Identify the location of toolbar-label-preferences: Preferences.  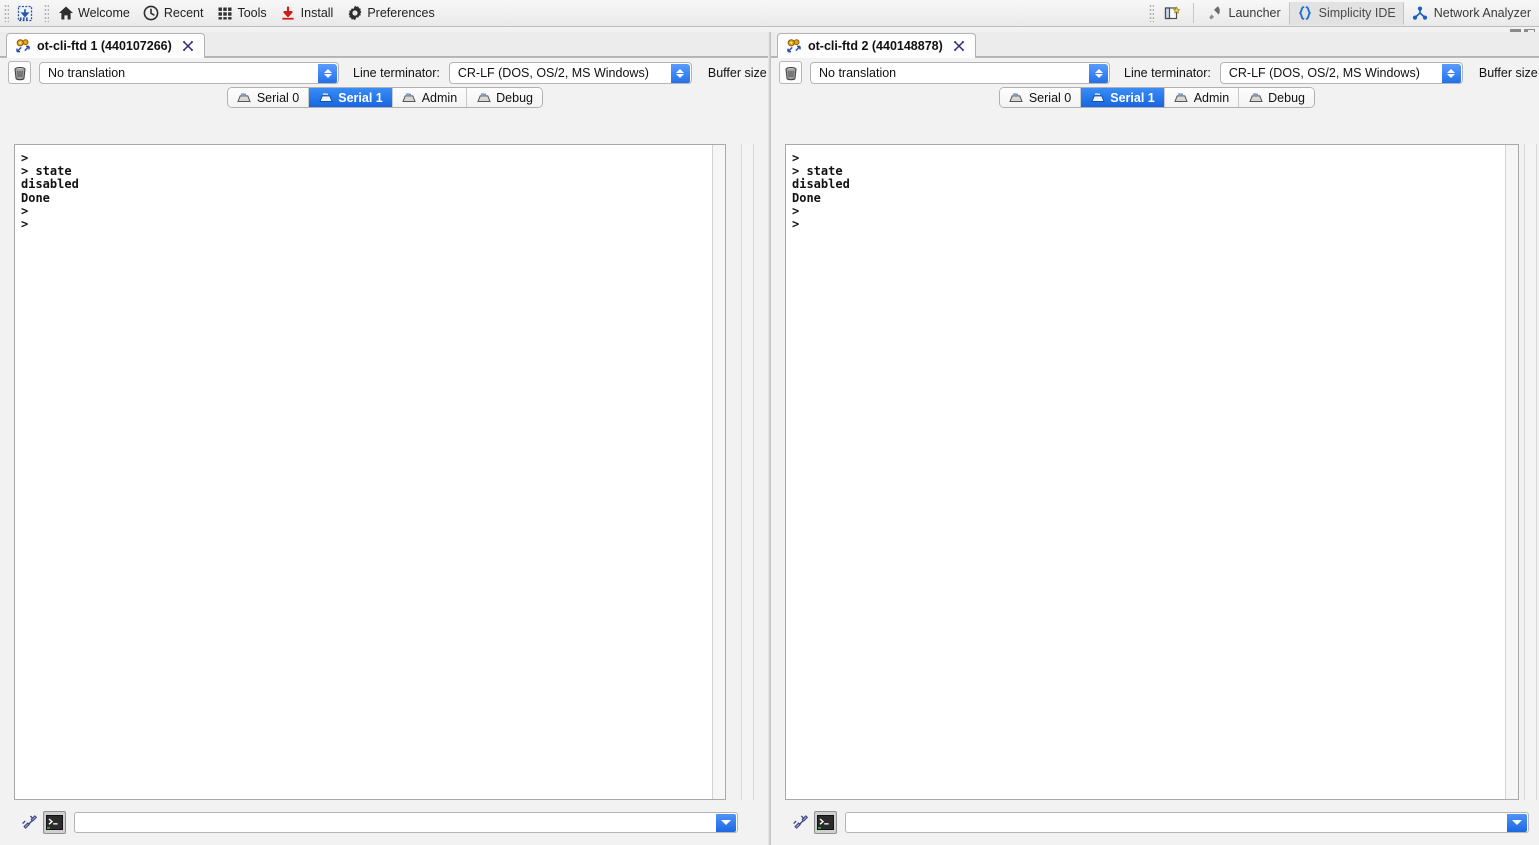
(401, 12).